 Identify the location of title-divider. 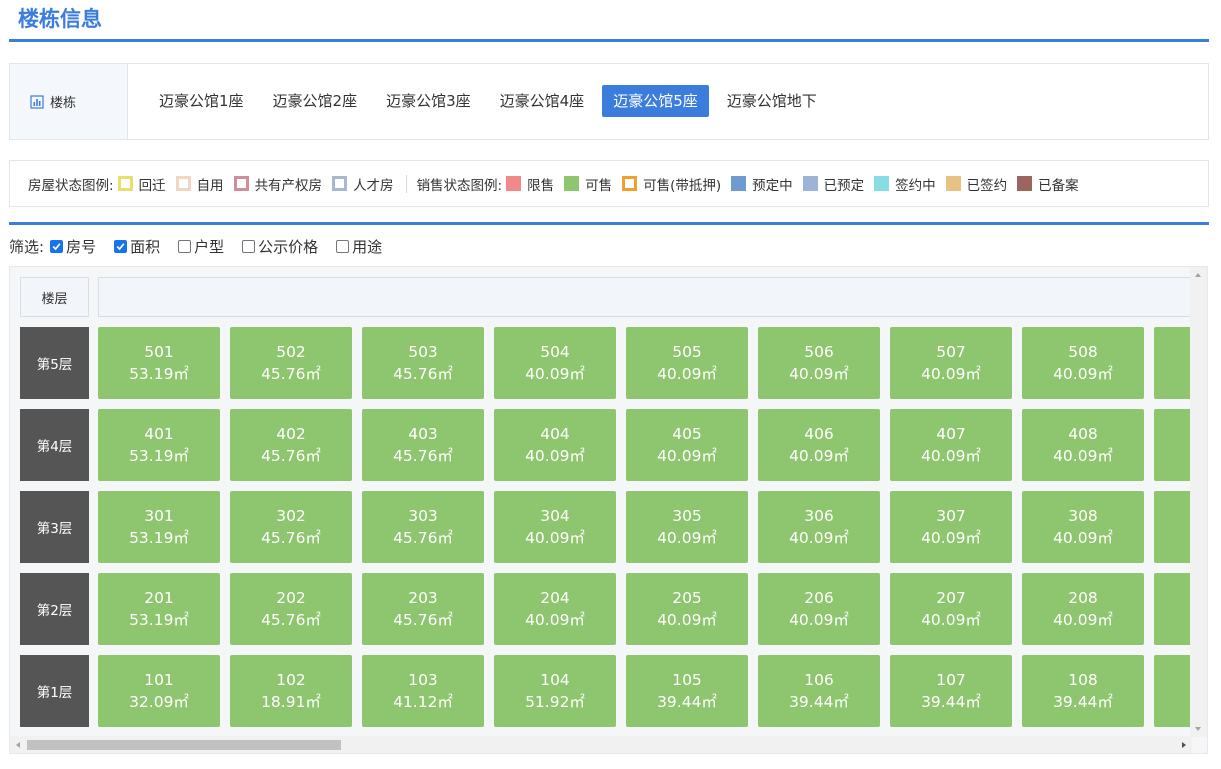
(609, 40).